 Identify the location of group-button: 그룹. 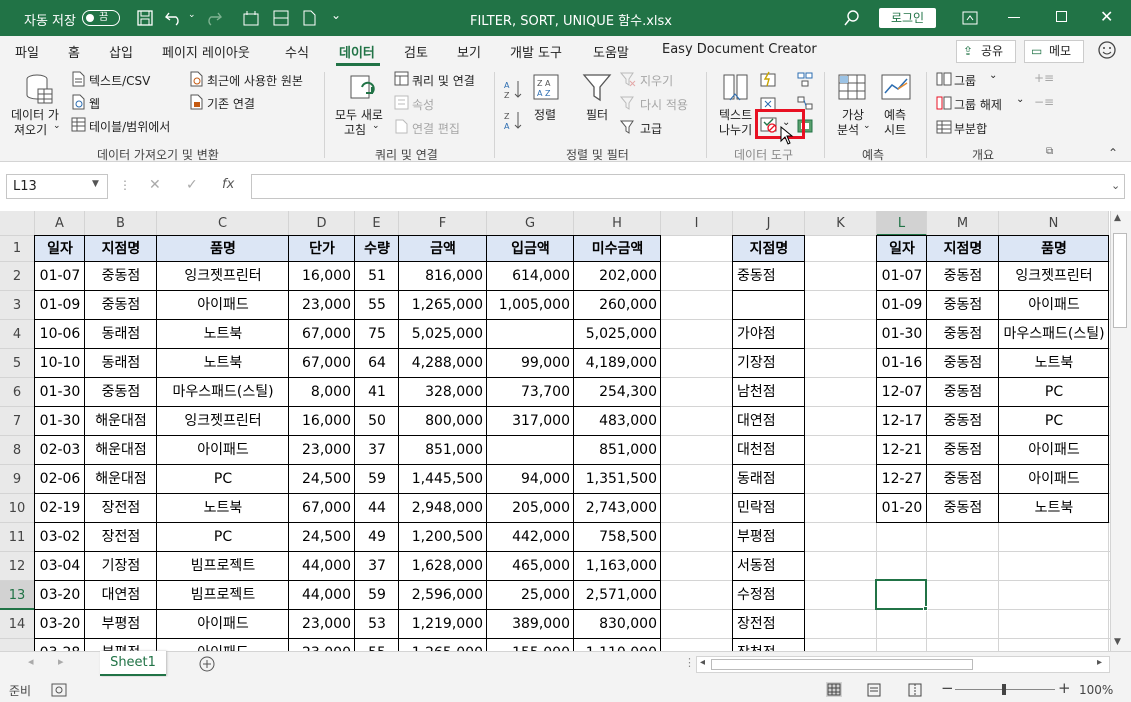
(965, 80).